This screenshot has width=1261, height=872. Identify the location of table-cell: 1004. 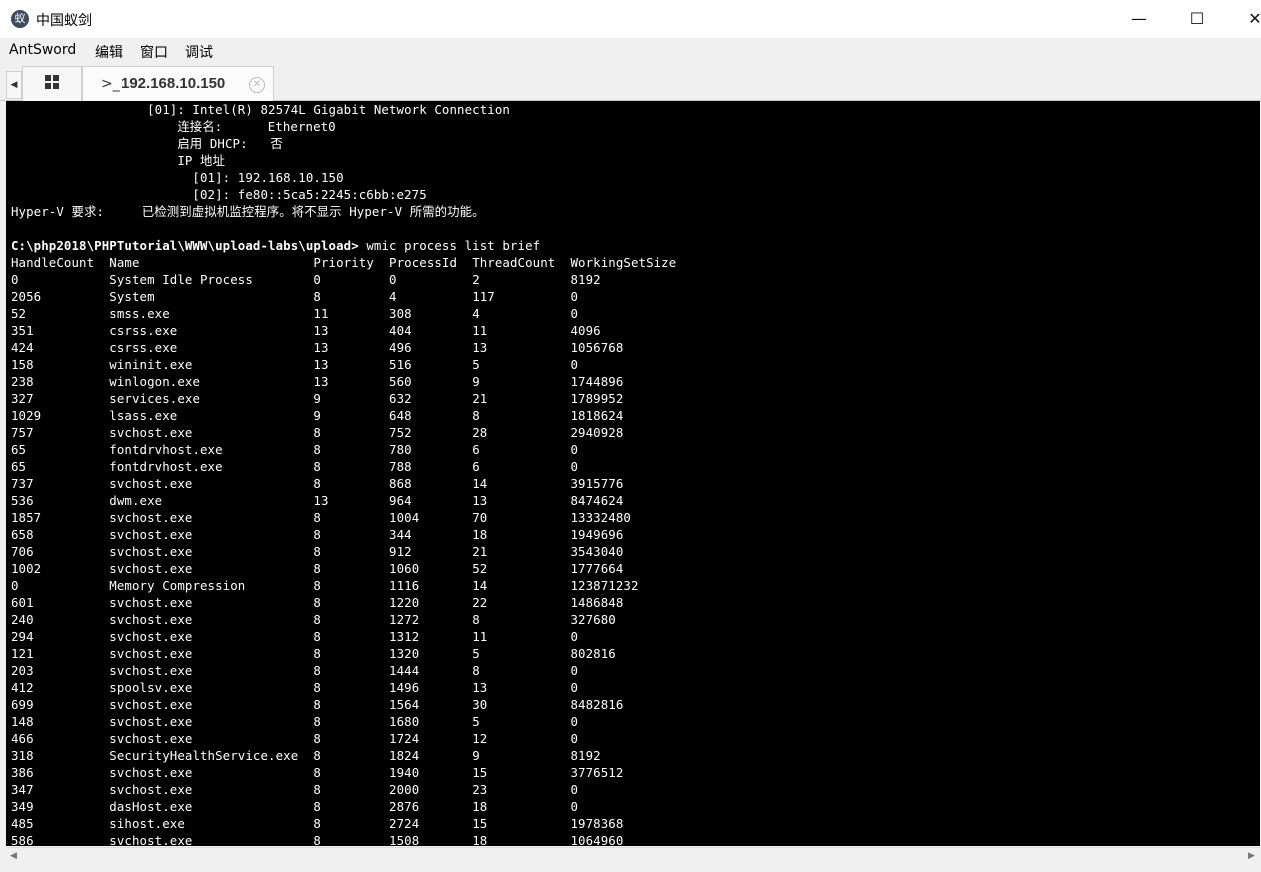
(431, 517).